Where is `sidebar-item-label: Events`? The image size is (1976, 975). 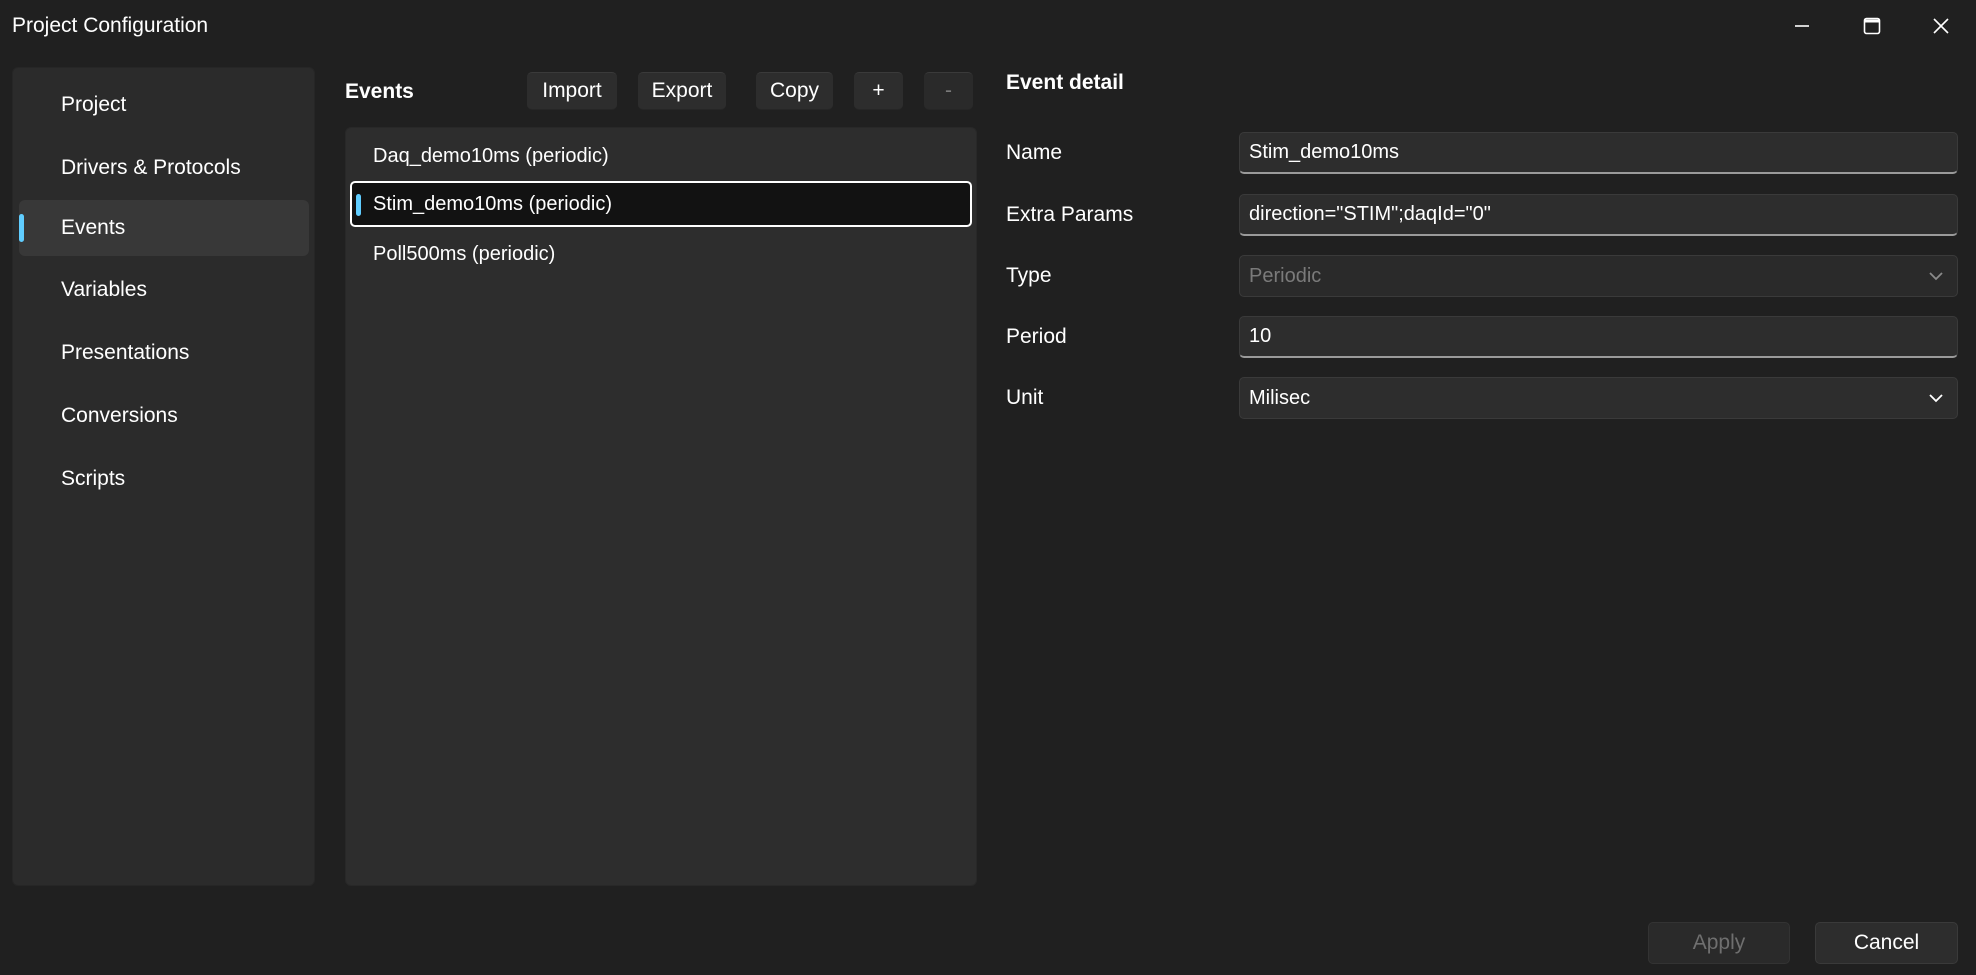
sidebar-item-label: Events is located at coordinates (93, 227).